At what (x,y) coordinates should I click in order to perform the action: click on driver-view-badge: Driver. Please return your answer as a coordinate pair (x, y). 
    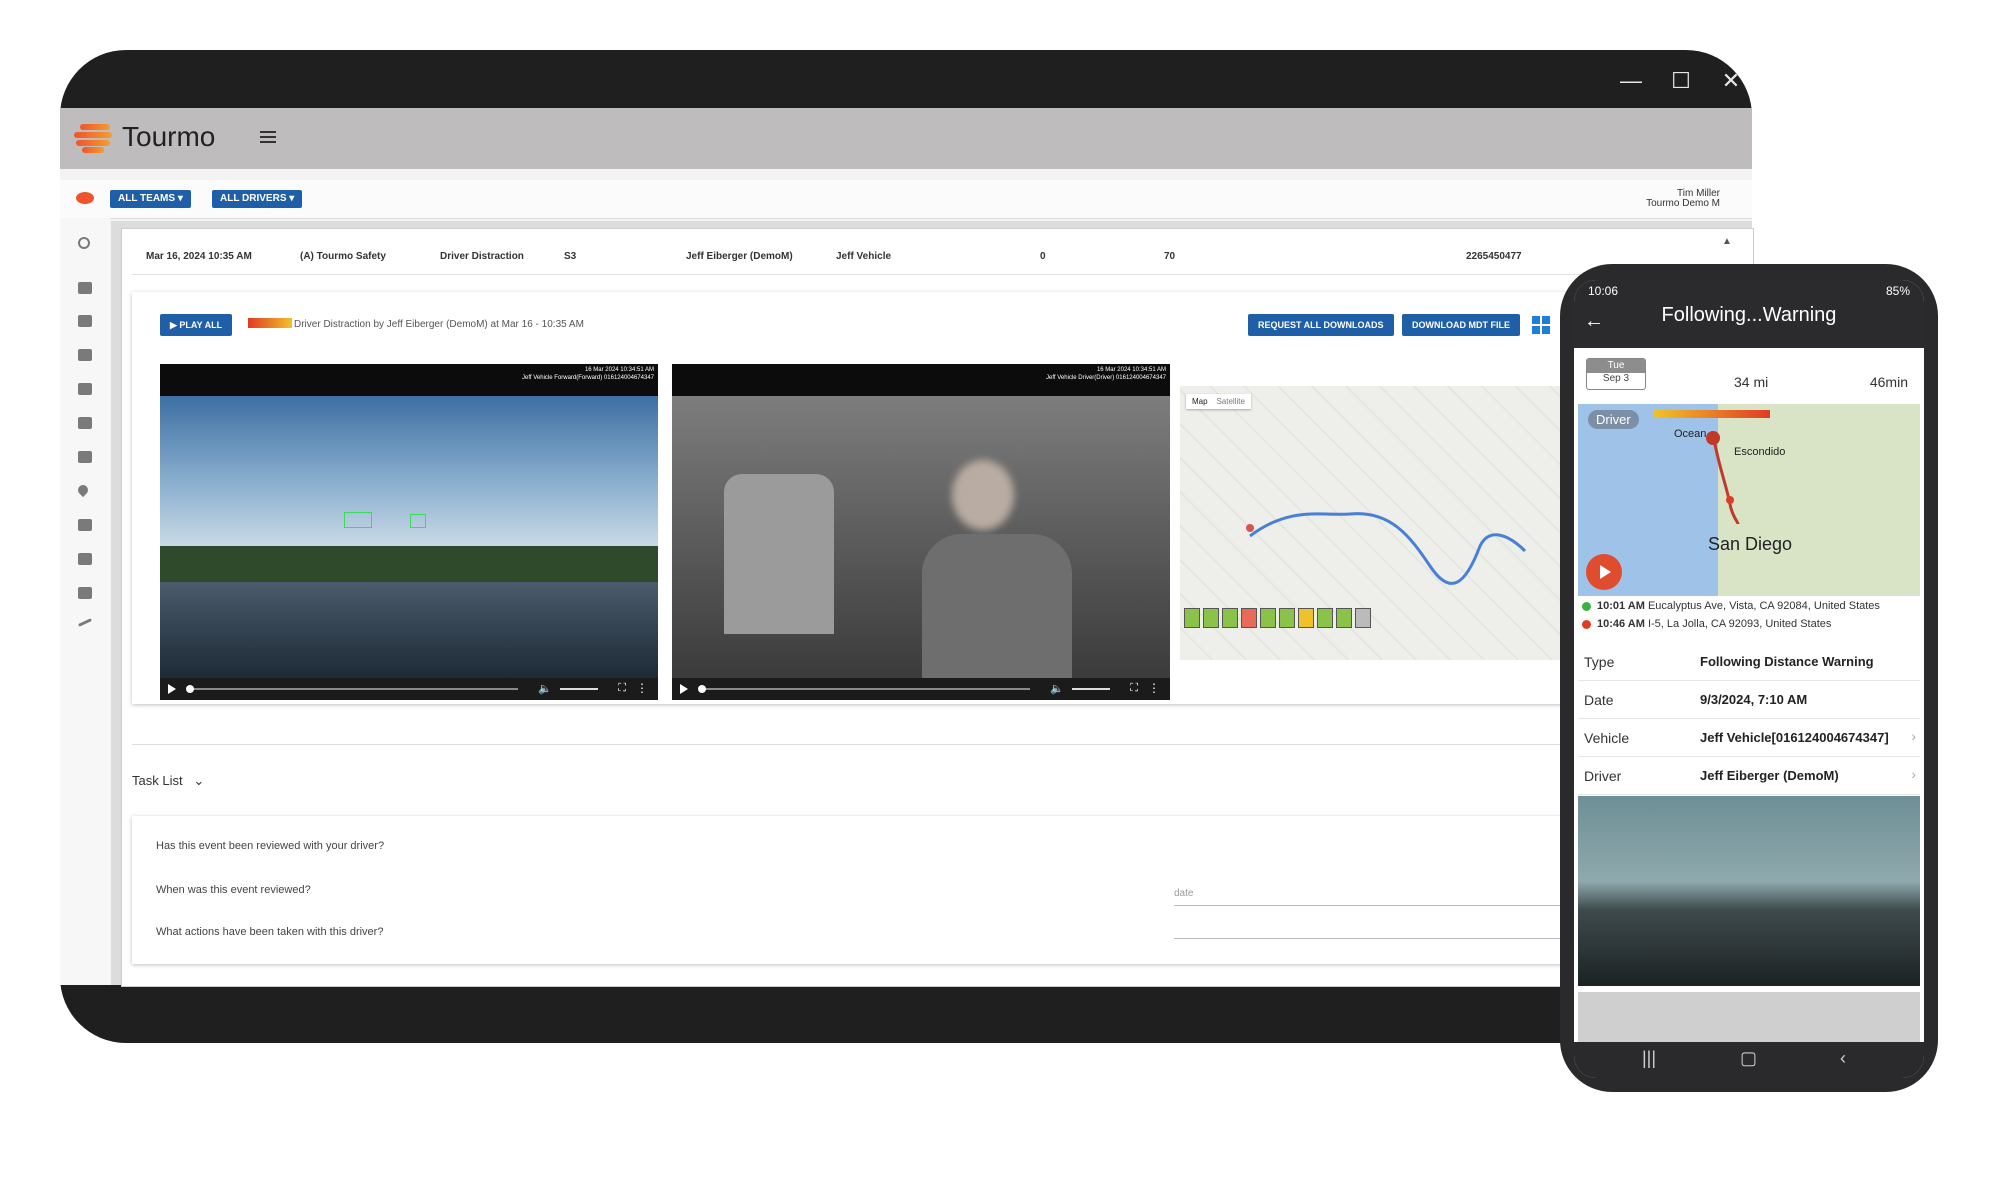
    Looking at the image, I should click on (1613, 419).